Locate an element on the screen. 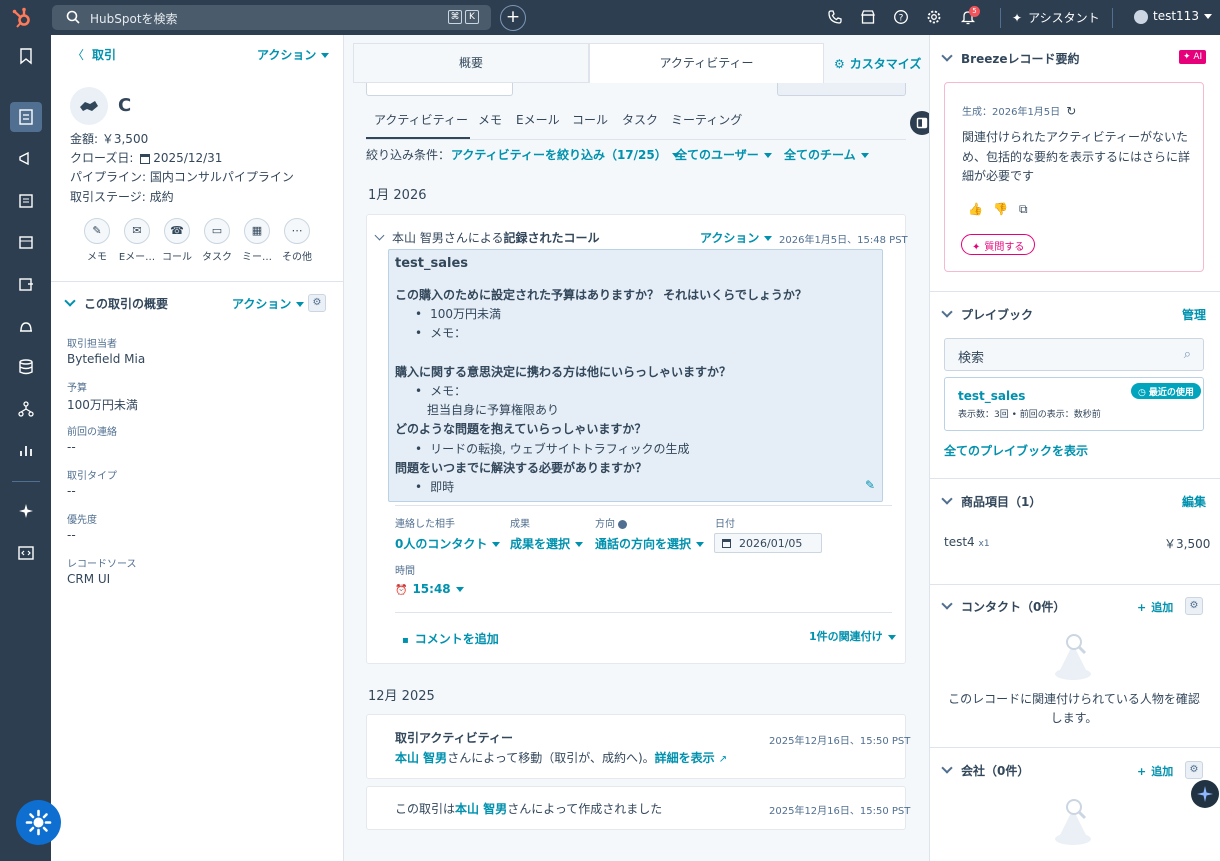 This screenshot has width=1220, height=861. product-quantity: x1 is located at coordinates (984, 544).